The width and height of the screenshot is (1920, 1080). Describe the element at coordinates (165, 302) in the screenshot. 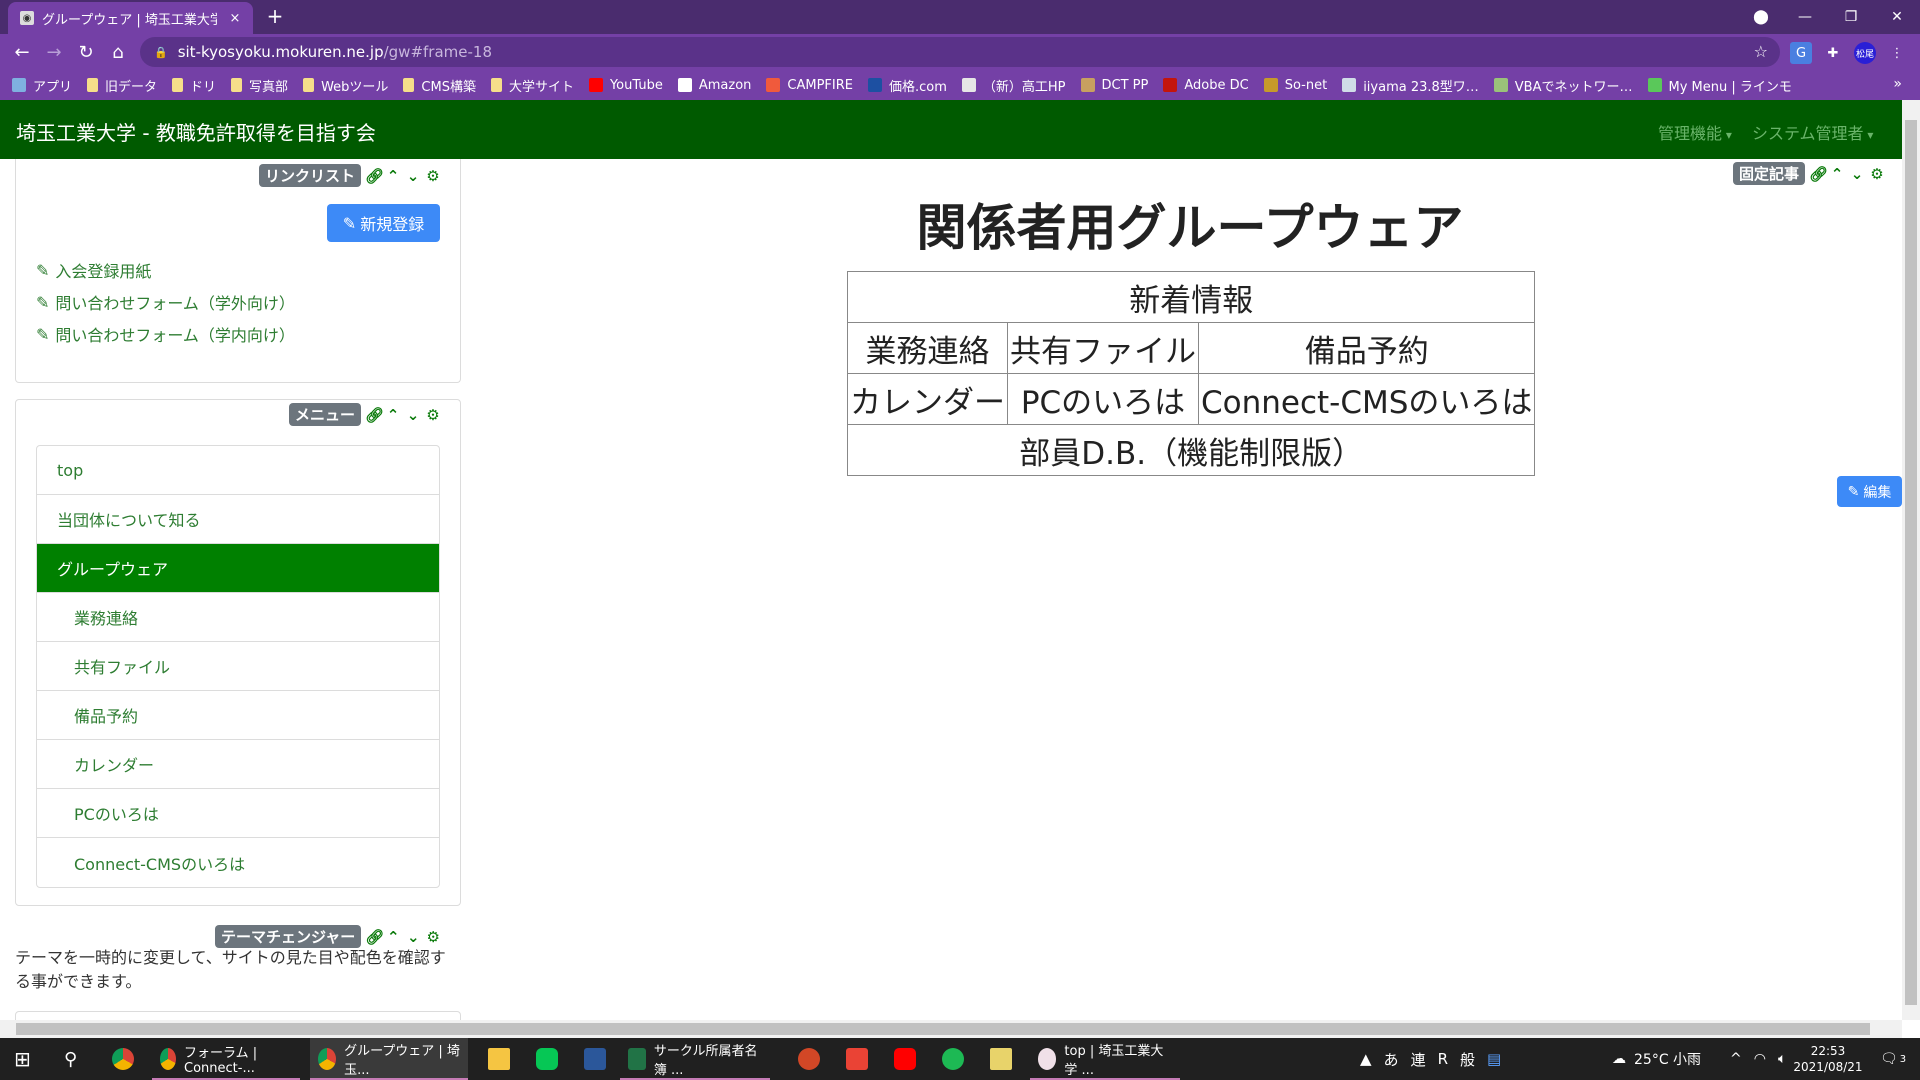

I see `link-item: ✎ 問い合わせフォーム（学外向け）` at that location.